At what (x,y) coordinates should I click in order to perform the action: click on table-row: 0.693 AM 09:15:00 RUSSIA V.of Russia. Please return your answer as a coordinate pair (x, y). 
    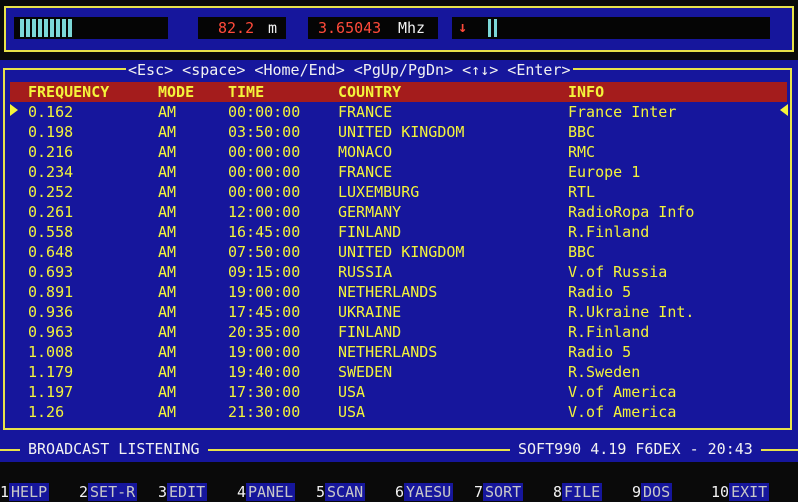
    Looking at the image, I should click on (398, 272).